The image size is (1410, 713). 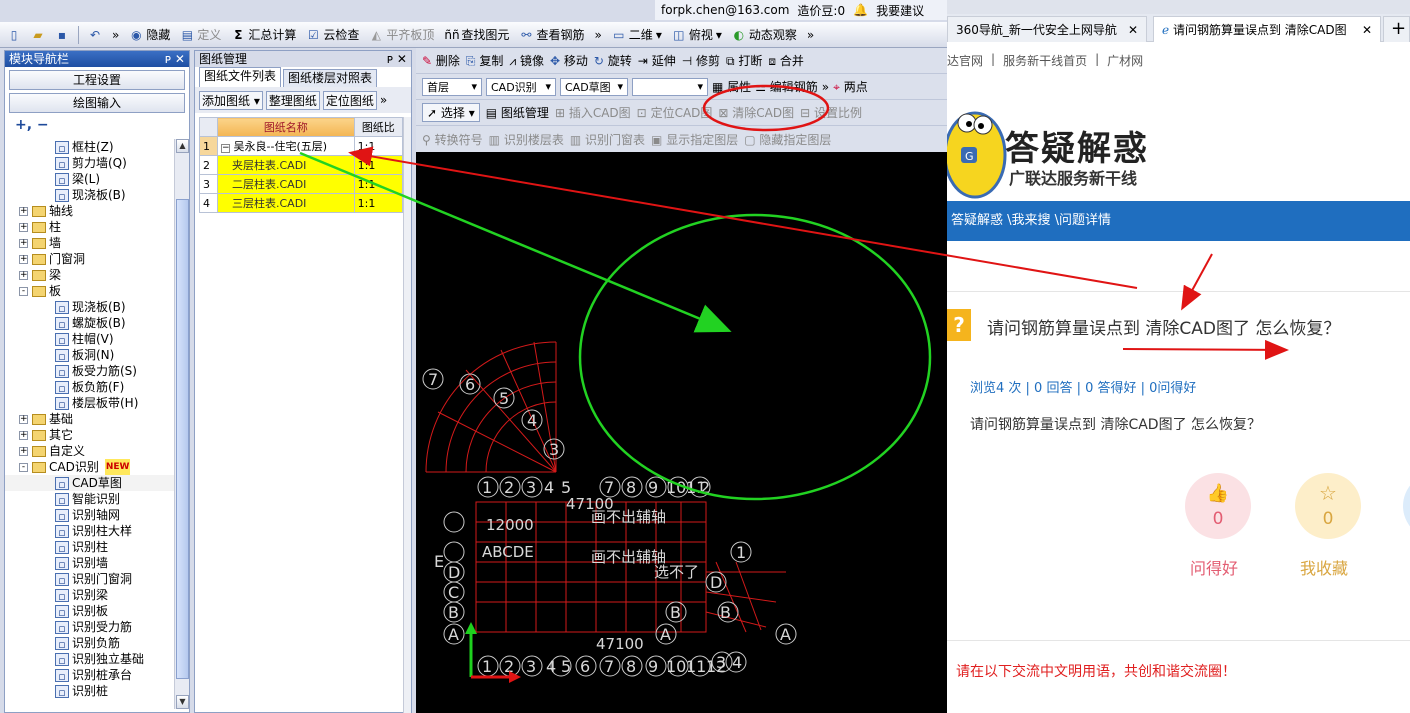 I want to click on view-mode-dropdown: ◫ 俯视 ▾, so click(x=697, y=35).